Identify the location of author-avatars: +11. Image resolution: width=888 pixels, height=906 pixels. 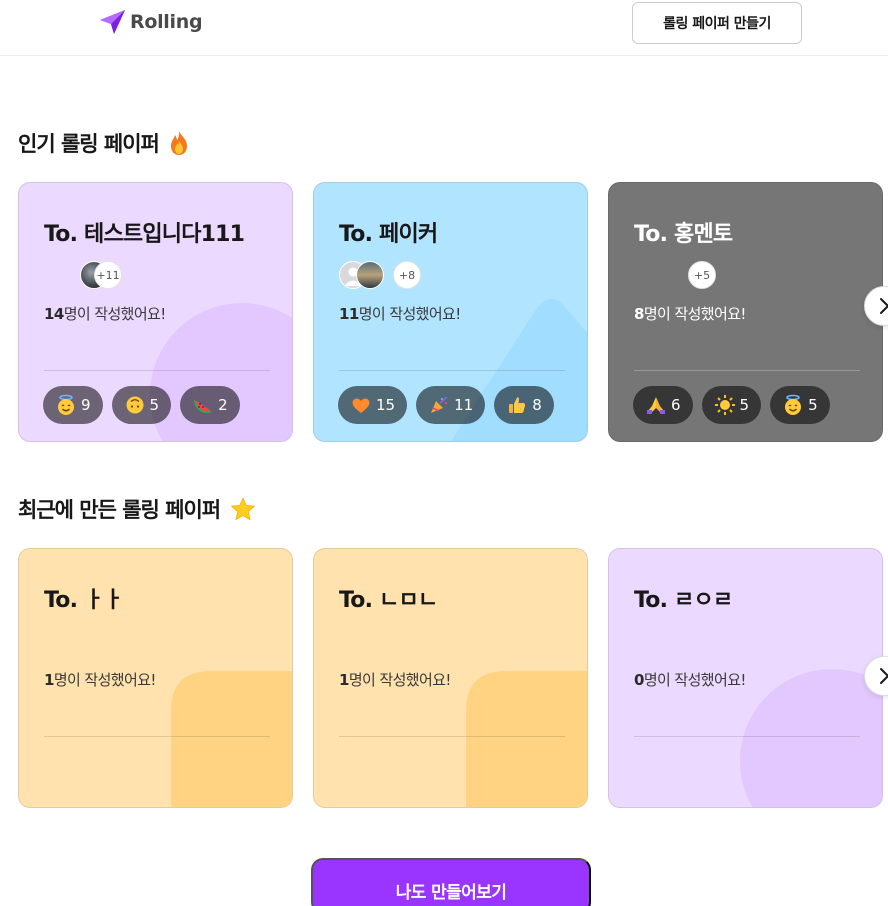
(99, 275).